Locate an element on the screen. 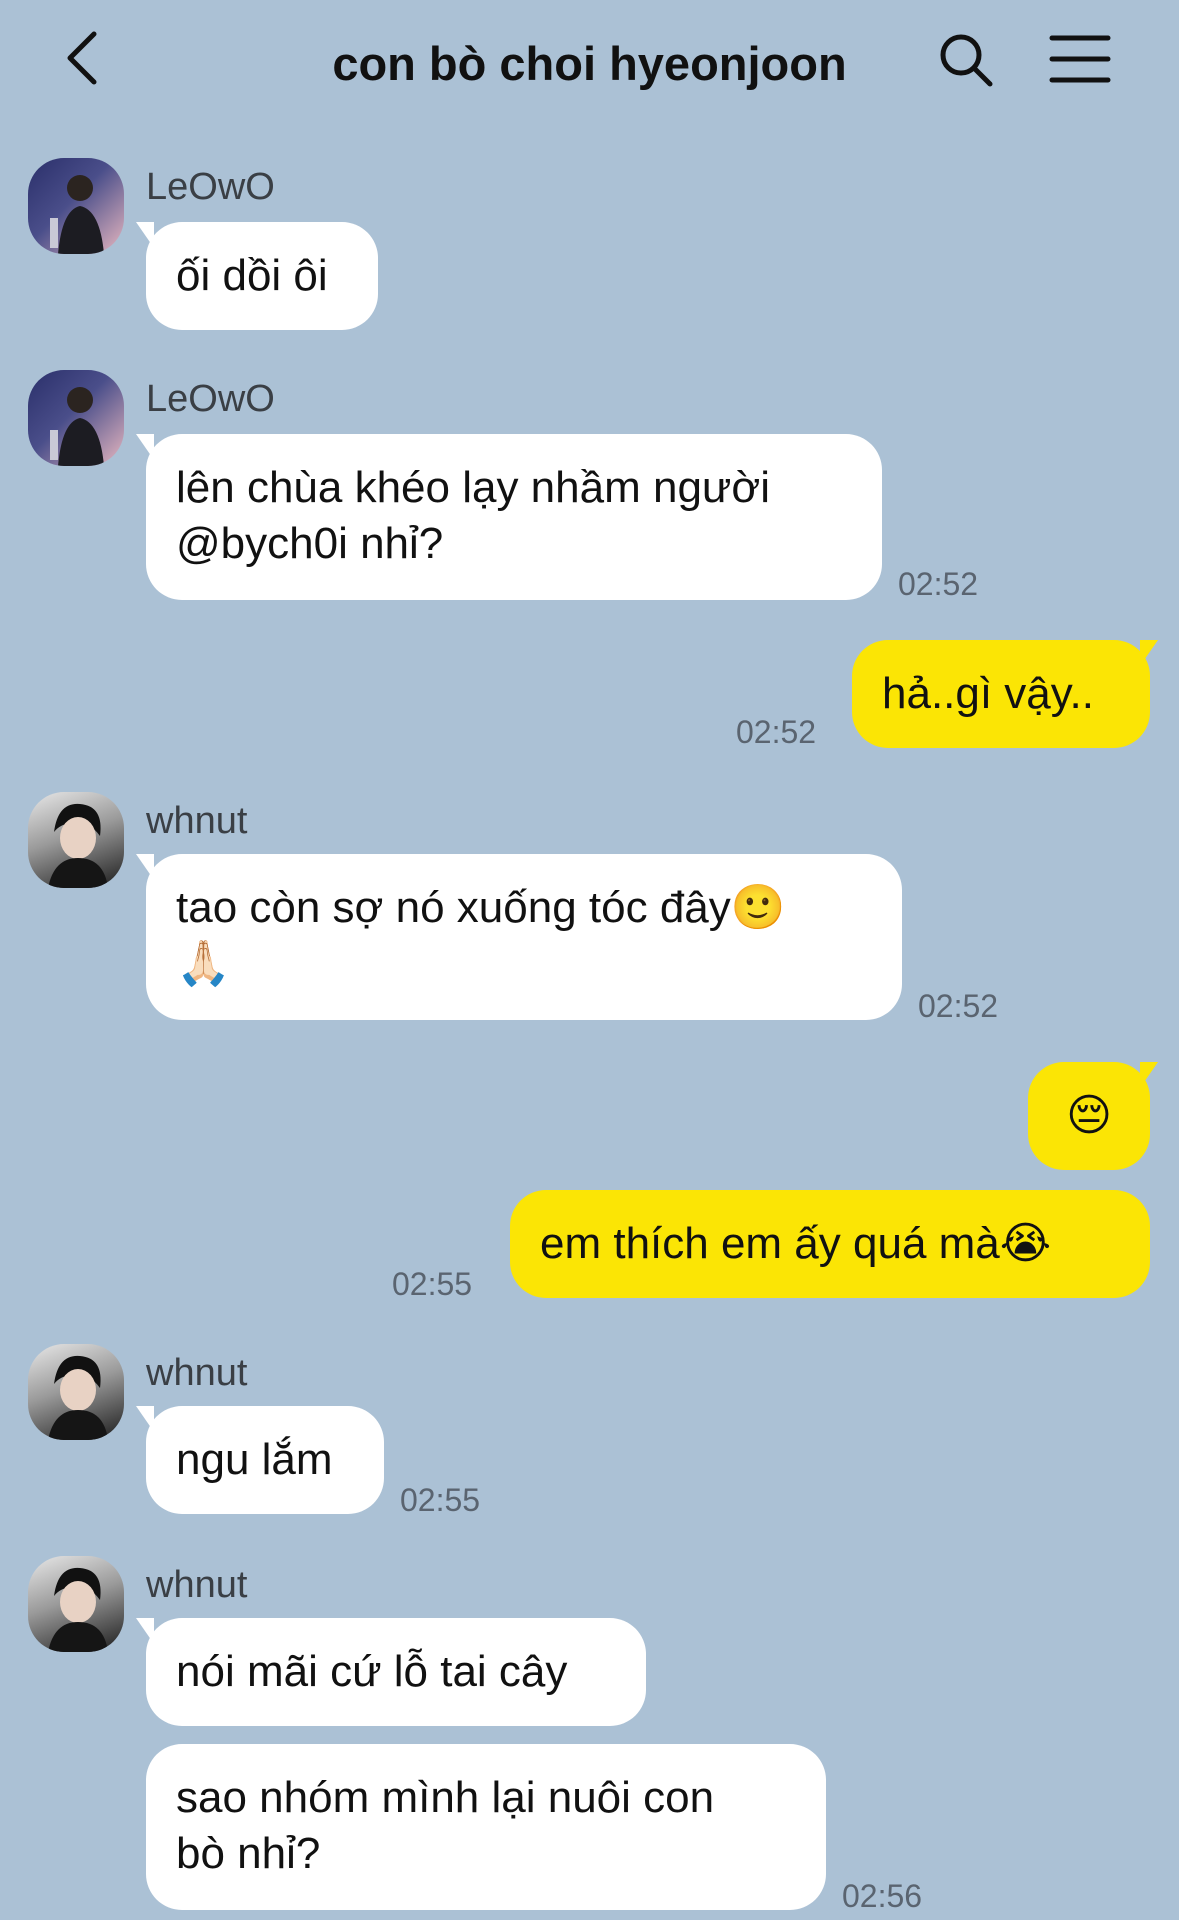 The height and width of the screenshot is (1920, 1179). message-text: nói mãi cứ lỗ tai cây is located at coordinates (372, 1671).